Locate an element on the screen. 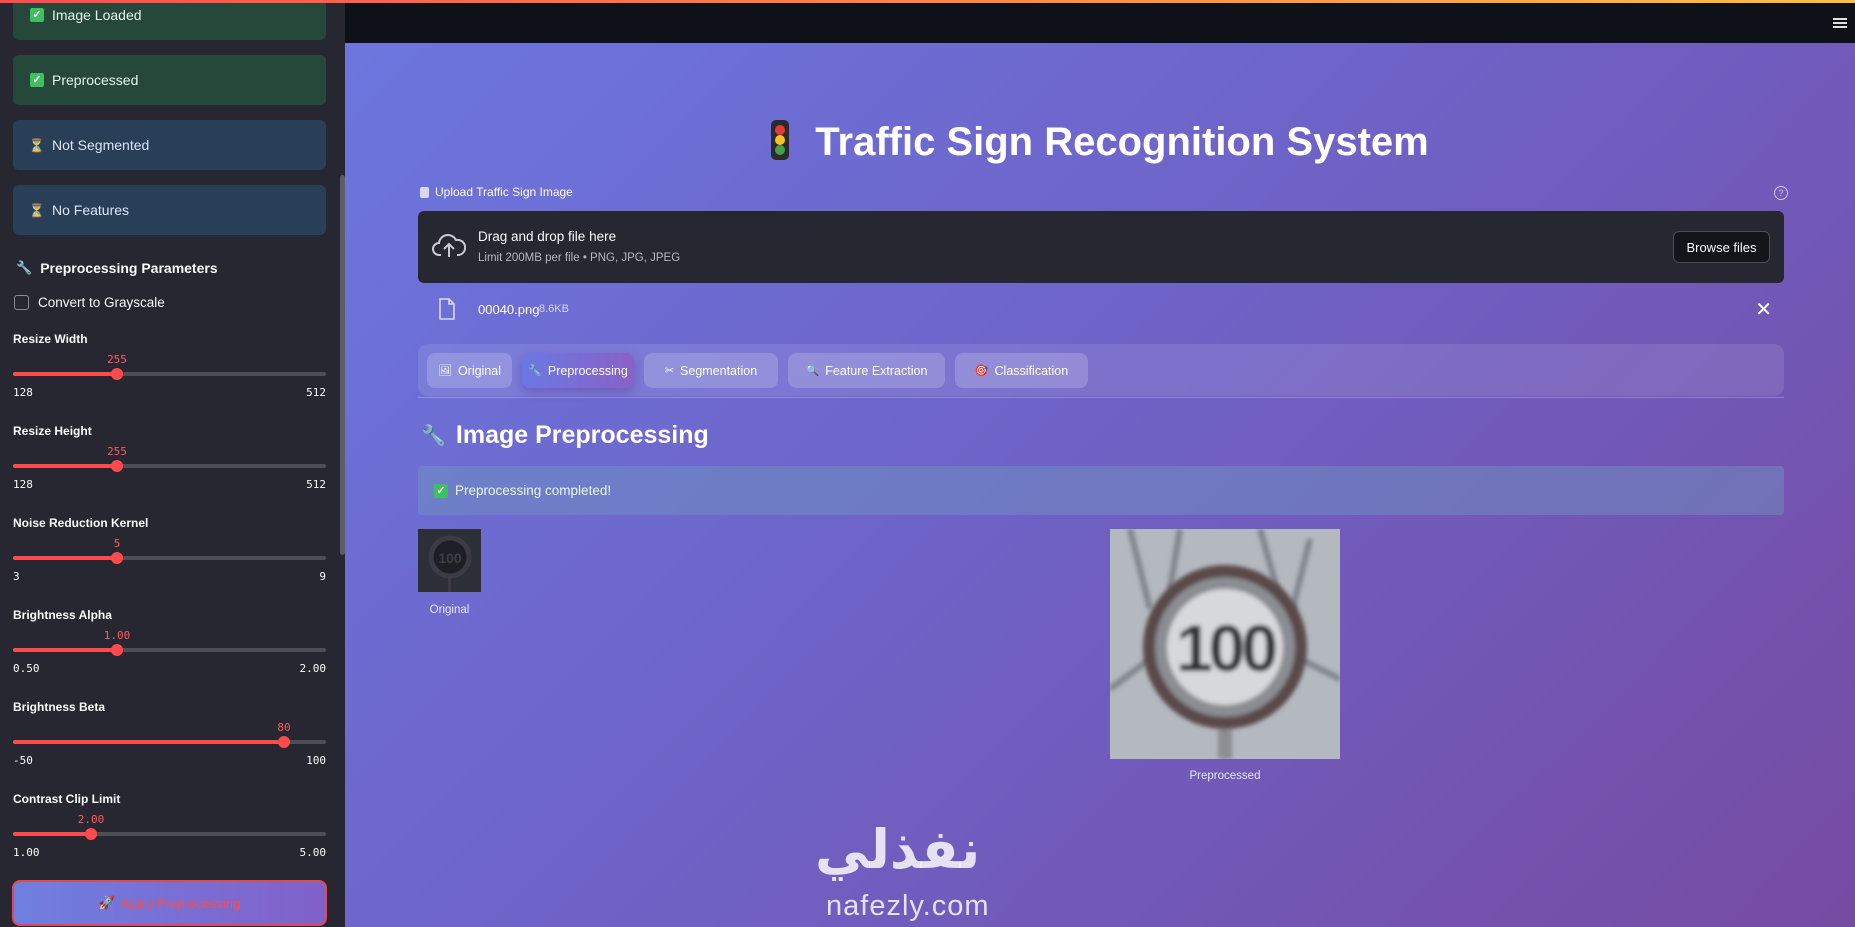  cloud-upload-icon is located at coordinates (449, 245).